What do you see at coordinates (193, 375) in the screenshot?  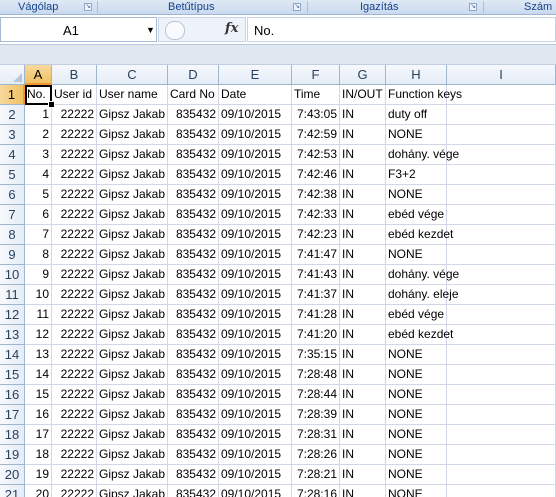 I see `cell-d15: 835432` at bounding box center [193, 375].